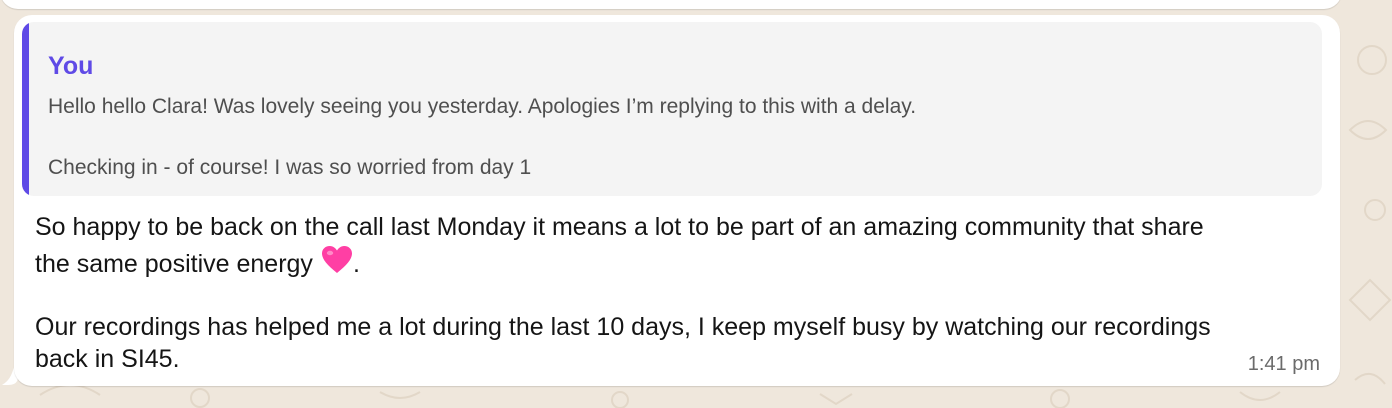  What do you see at coordinates (174, 264) in the screenshot?
I see `message-text-segment: the same positive energy` at bounding box center [174, 264].